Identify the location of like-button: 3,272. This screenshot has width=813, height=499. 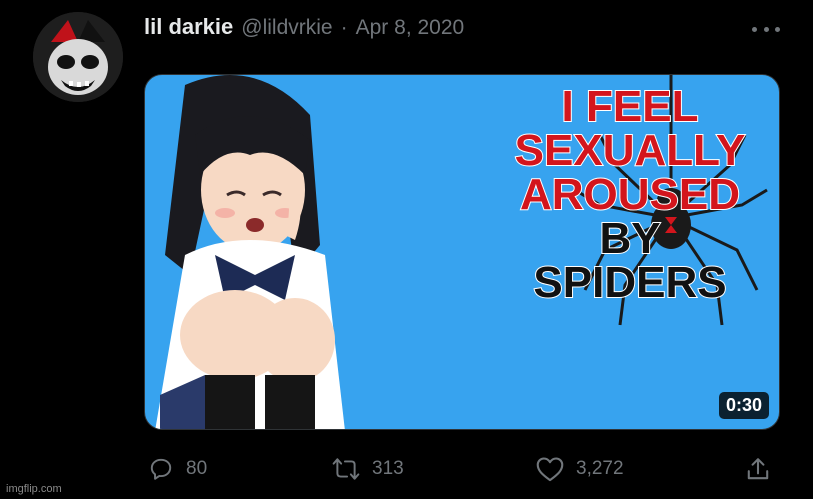
(580, 469).